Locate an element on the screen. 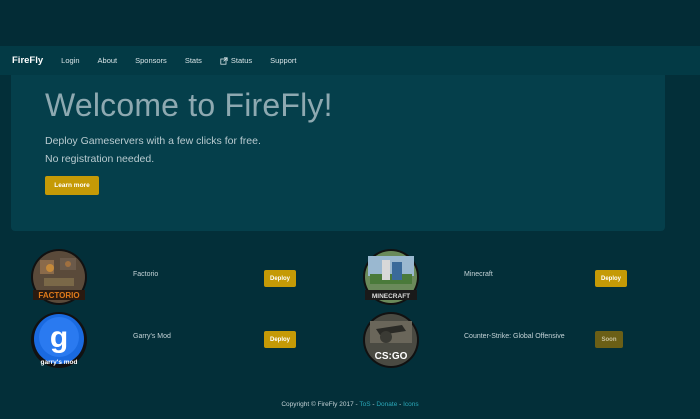  svg-text: g is located at coordinates (59, 337).